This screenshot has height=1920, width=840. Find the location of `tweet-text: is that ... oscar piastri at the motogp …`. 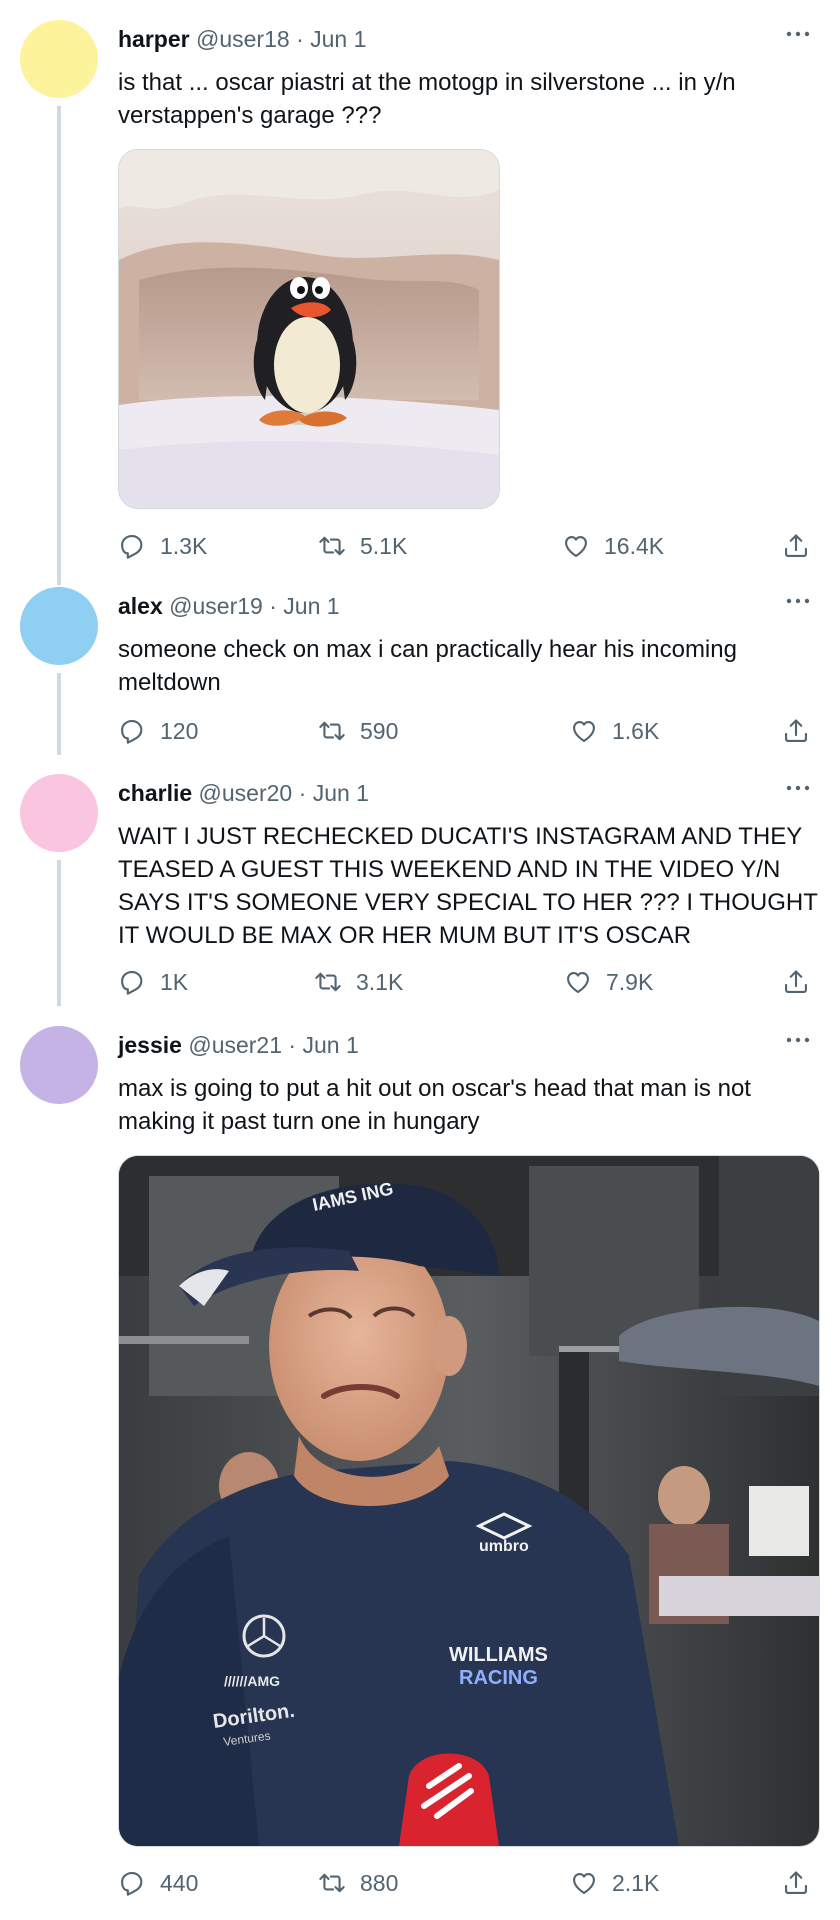

tweet-text: is that ... oscar piastri at the motogp … is located at coordinates (427, 99).